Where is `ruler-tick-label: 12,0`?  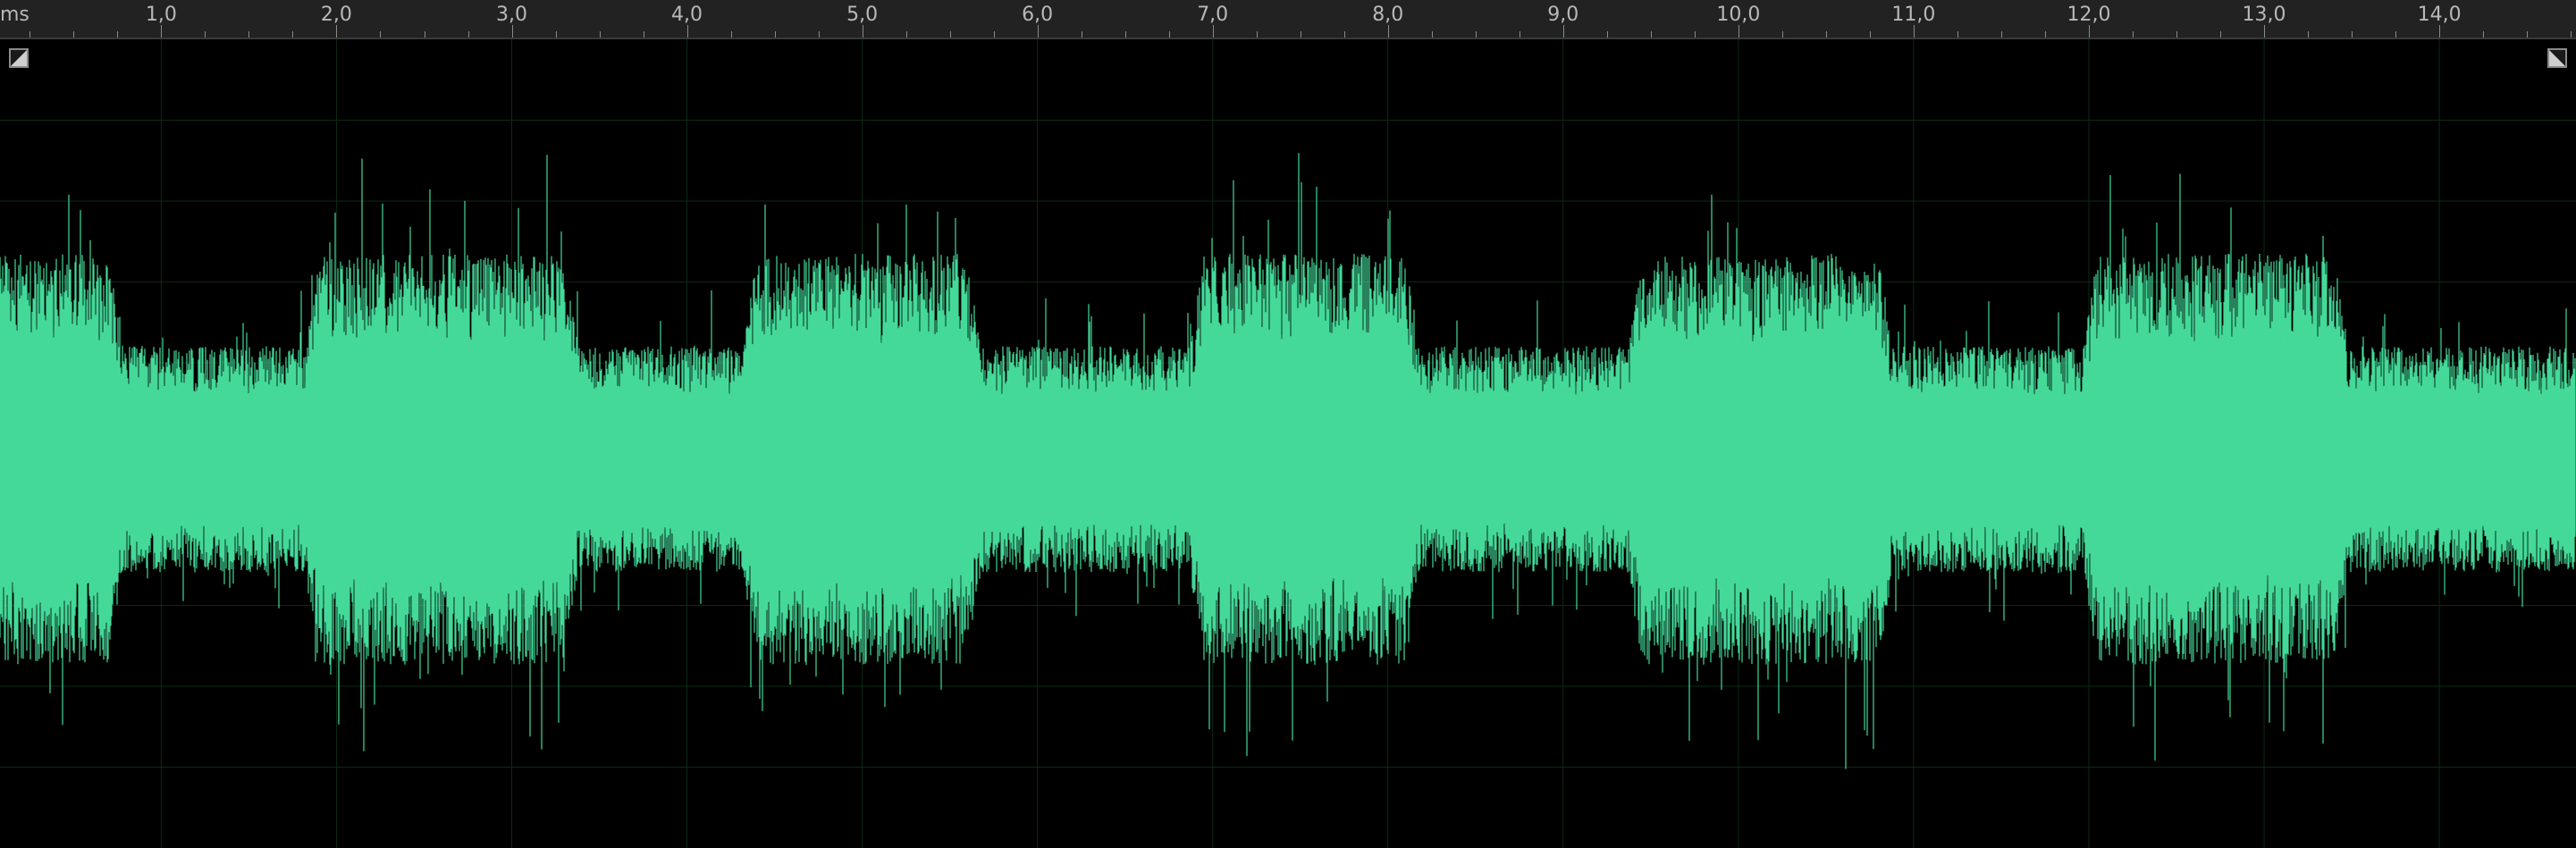
ruler-tick-label: 12,0 is located at coordinates (2089, 15).